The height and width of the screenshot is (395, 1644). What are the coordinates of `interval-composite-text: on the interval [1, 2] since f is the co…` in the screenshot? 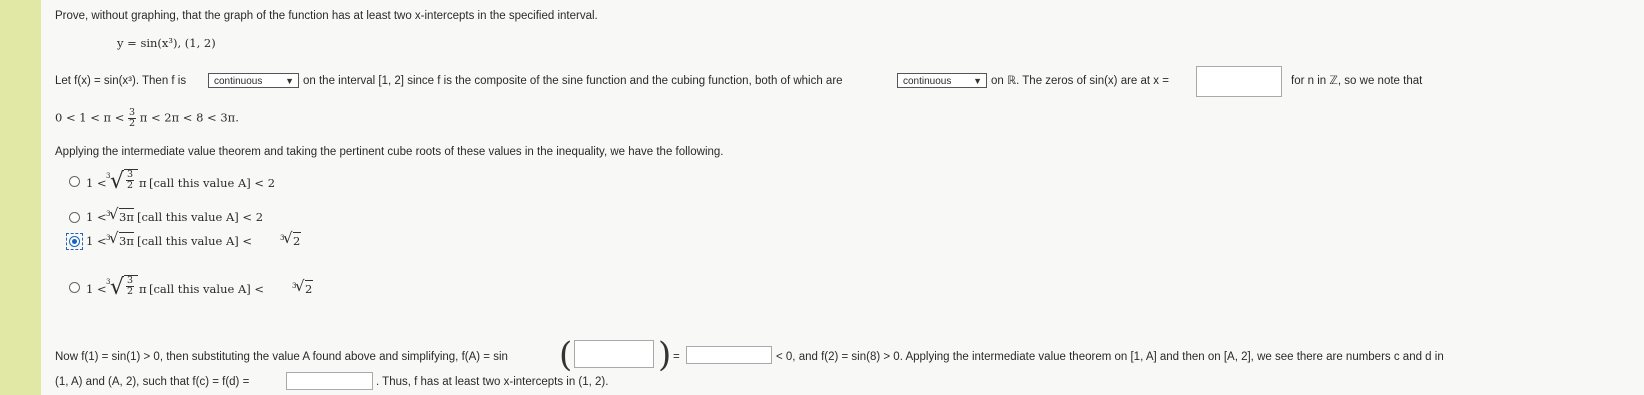 It's located at (573, 81).